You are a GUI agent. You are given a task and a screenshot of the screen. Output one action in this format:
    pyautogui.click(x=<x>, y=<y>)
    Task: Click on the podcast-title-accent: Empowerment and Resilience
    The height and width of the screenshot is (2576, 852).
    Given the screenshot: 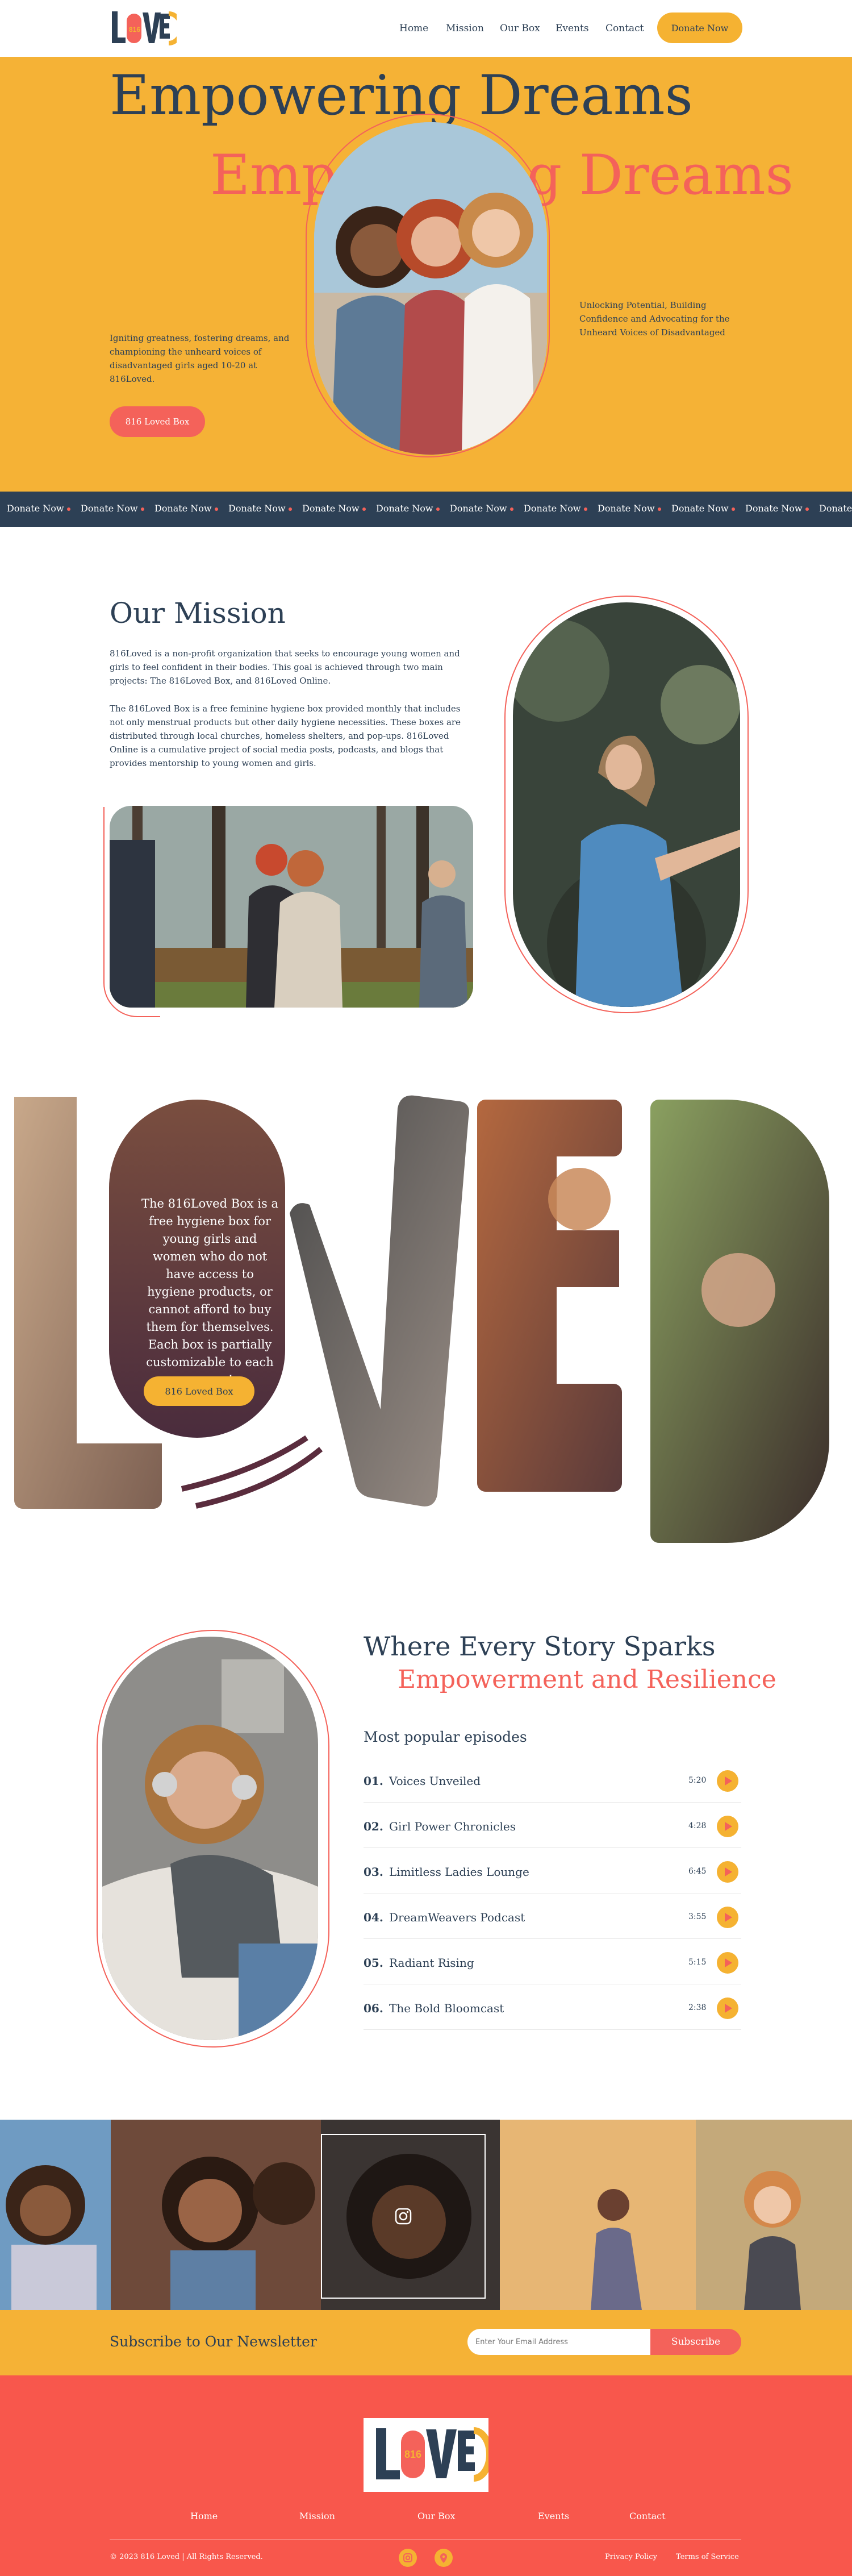 What is the action you would take?
    pyautogui.click(x=587, y=1679)
    